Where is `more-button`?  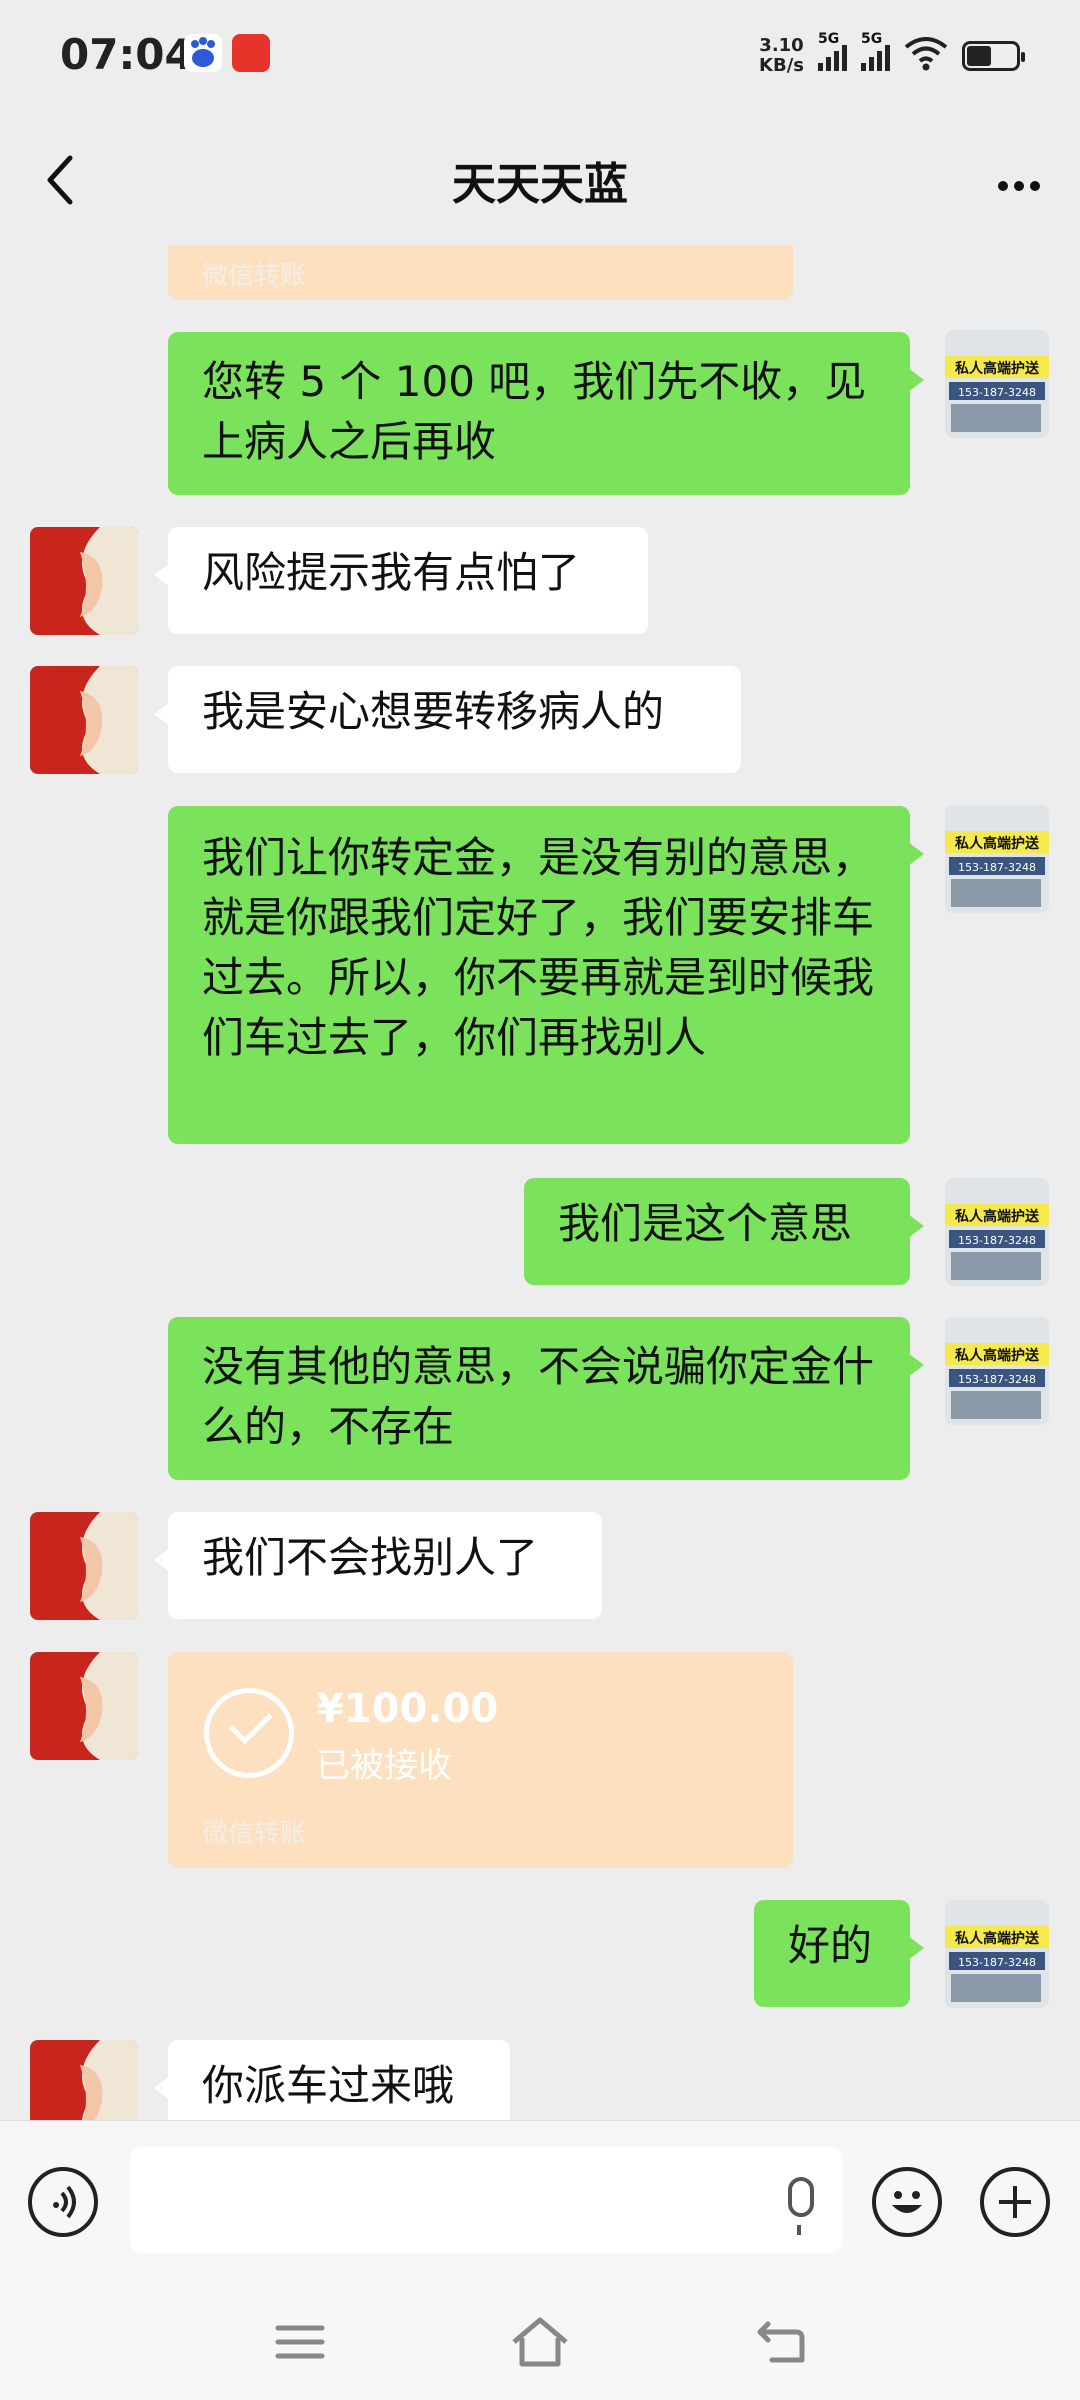 more-button is located at coordinates (1016, 184).